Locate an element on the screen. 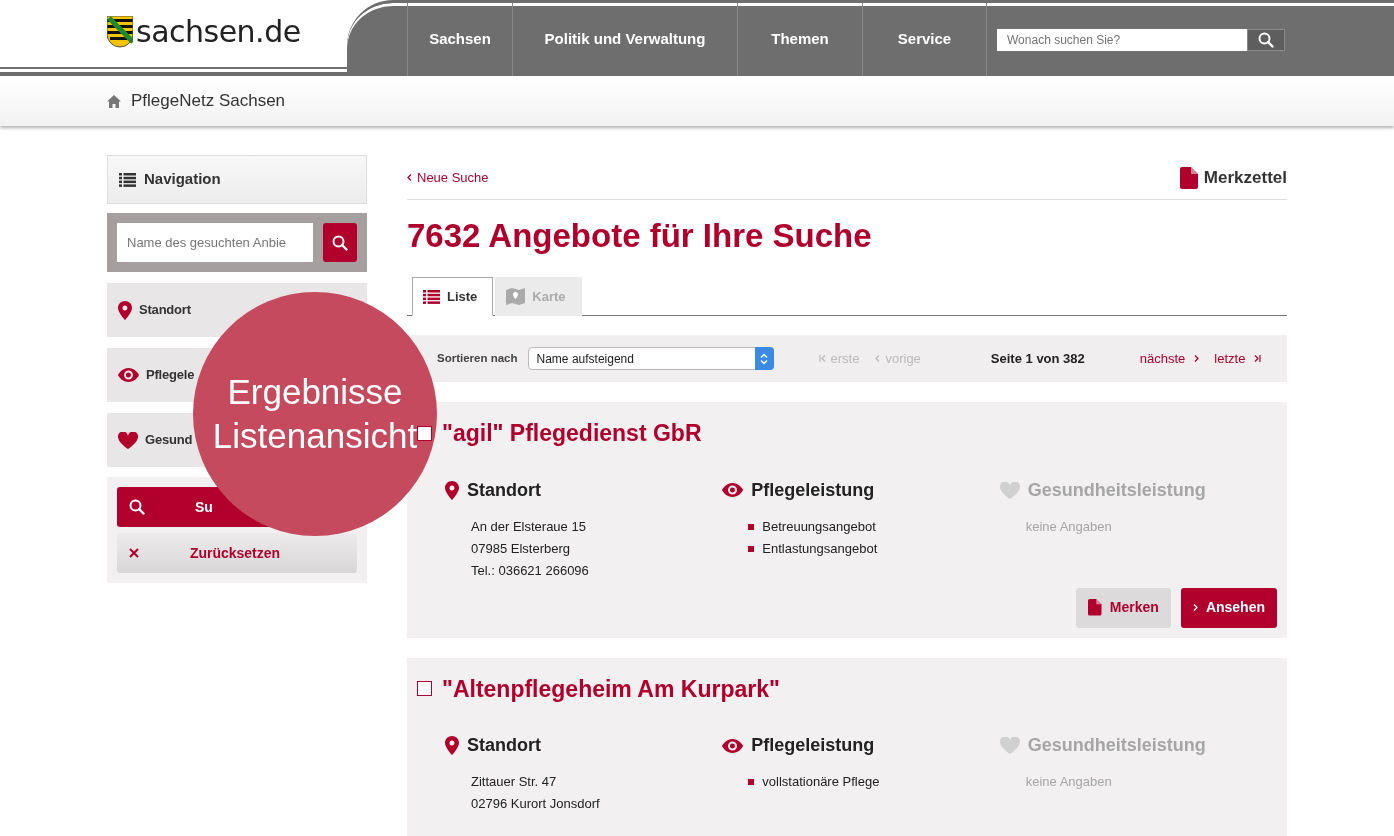 The width and height of the screenshot is (1394, 836). provider-search-field: Name des gesuchten Anbie is located at coordinates (215, 242).